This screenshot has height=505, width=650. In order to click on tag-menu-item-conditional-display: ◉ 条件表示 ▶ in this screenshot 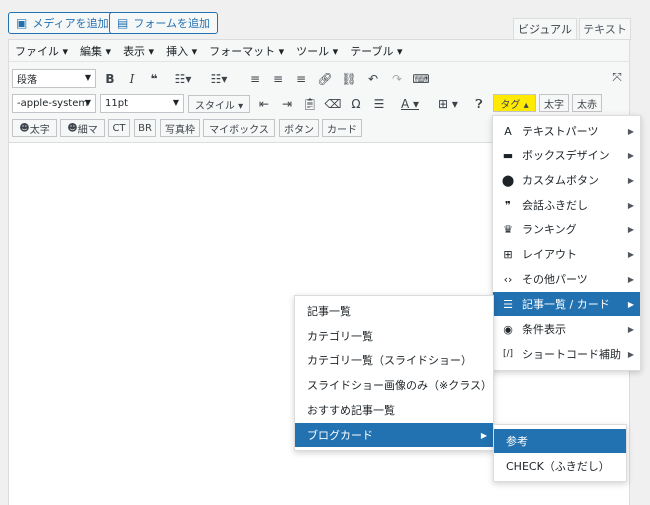, I will do `click(566, 329)`.